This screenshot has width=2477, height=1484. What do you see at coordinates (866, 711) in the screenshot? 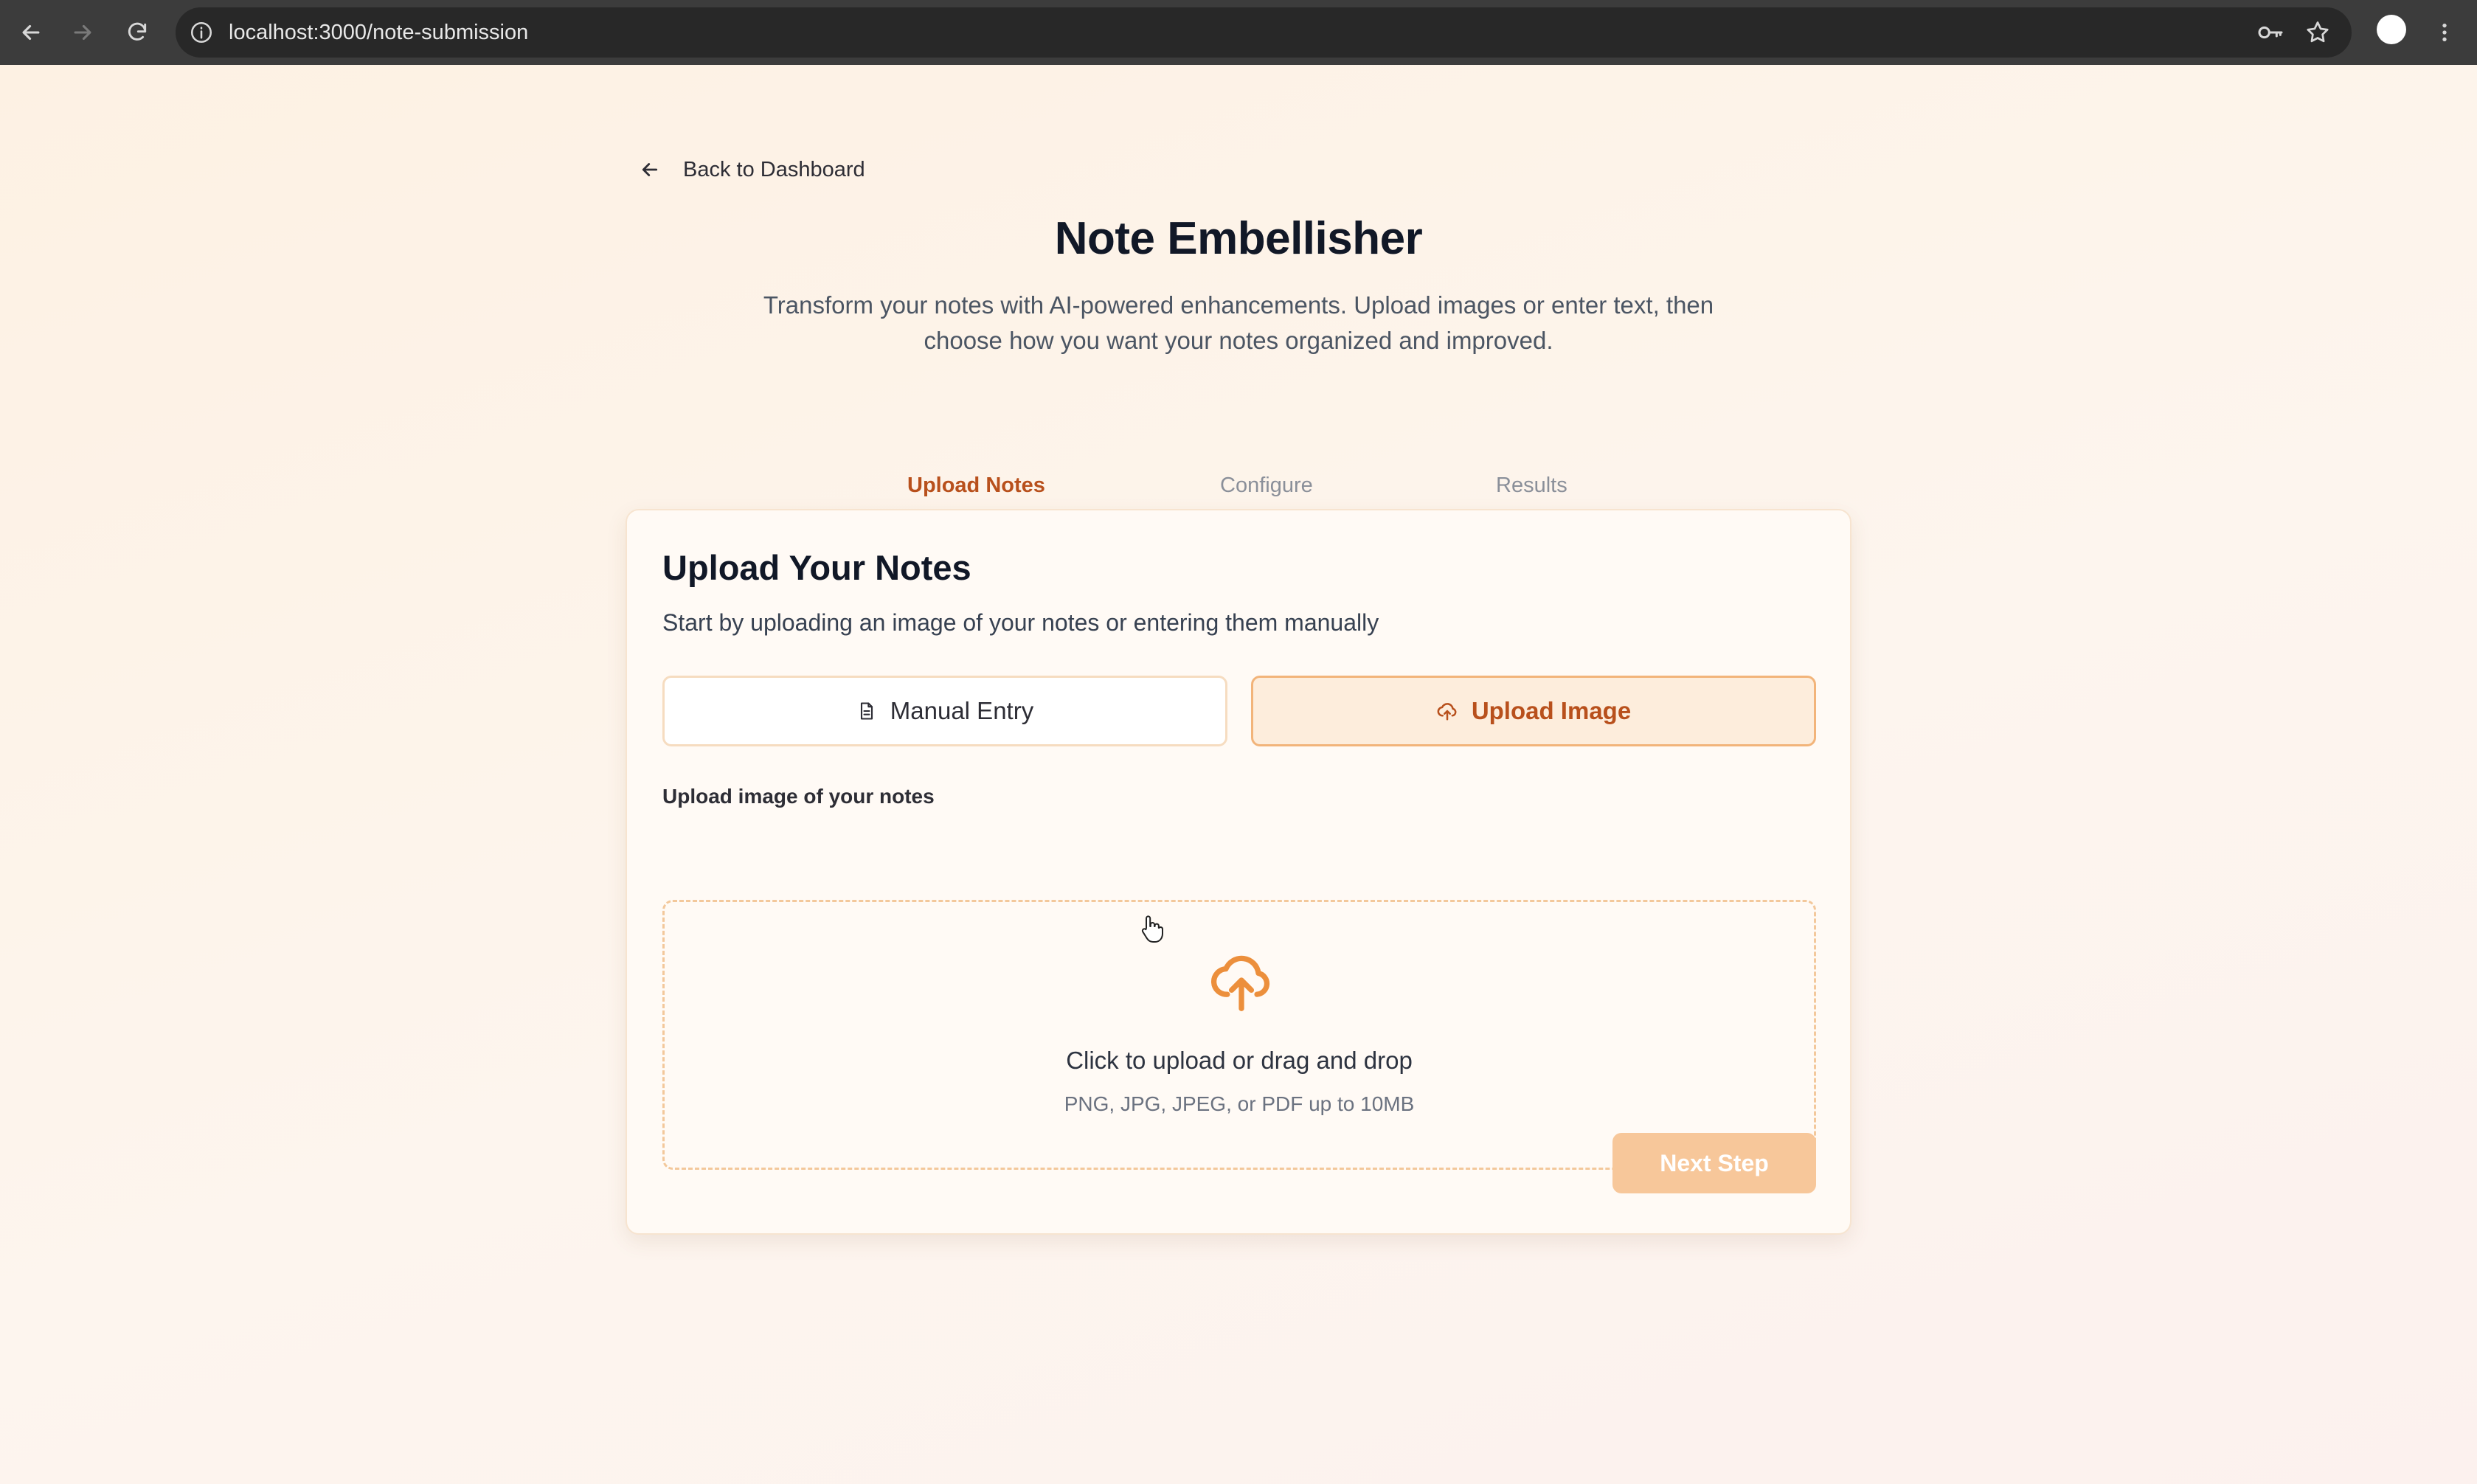
I see `document-icon` at bounding box center [866, 711].